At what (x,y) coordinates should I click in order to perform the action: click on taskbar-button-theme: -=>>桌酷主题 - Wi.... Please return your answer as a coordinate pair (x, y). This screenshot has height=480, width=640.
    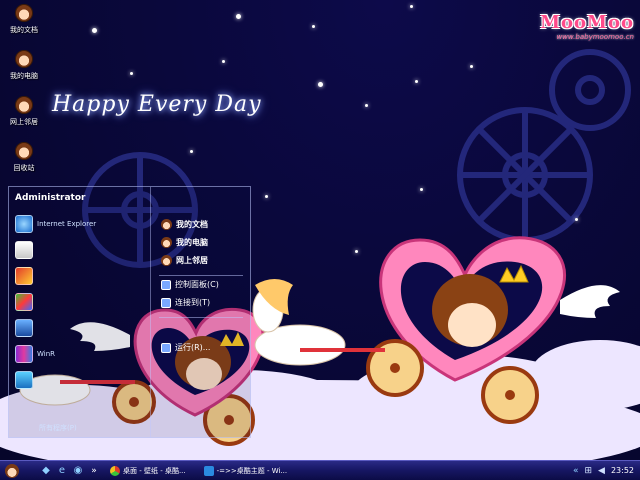
    Looking at the image, I should click on (246, 471).